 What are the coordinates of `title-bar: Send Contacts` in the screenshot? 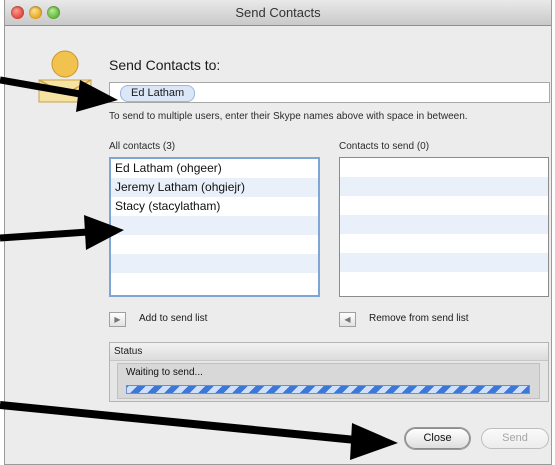 It's located at (278, 13).